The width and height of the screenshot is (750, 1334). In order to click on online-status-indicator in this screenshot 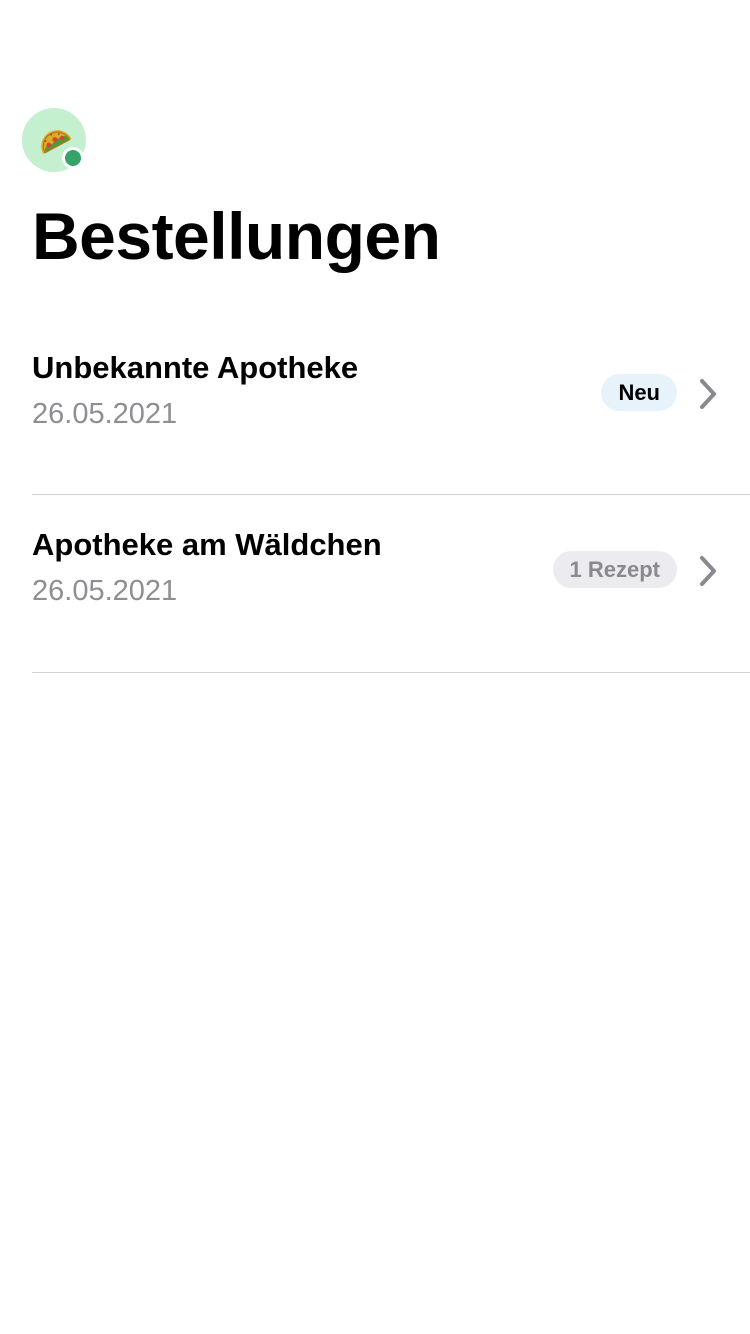, I will do `click(73, 158)`.